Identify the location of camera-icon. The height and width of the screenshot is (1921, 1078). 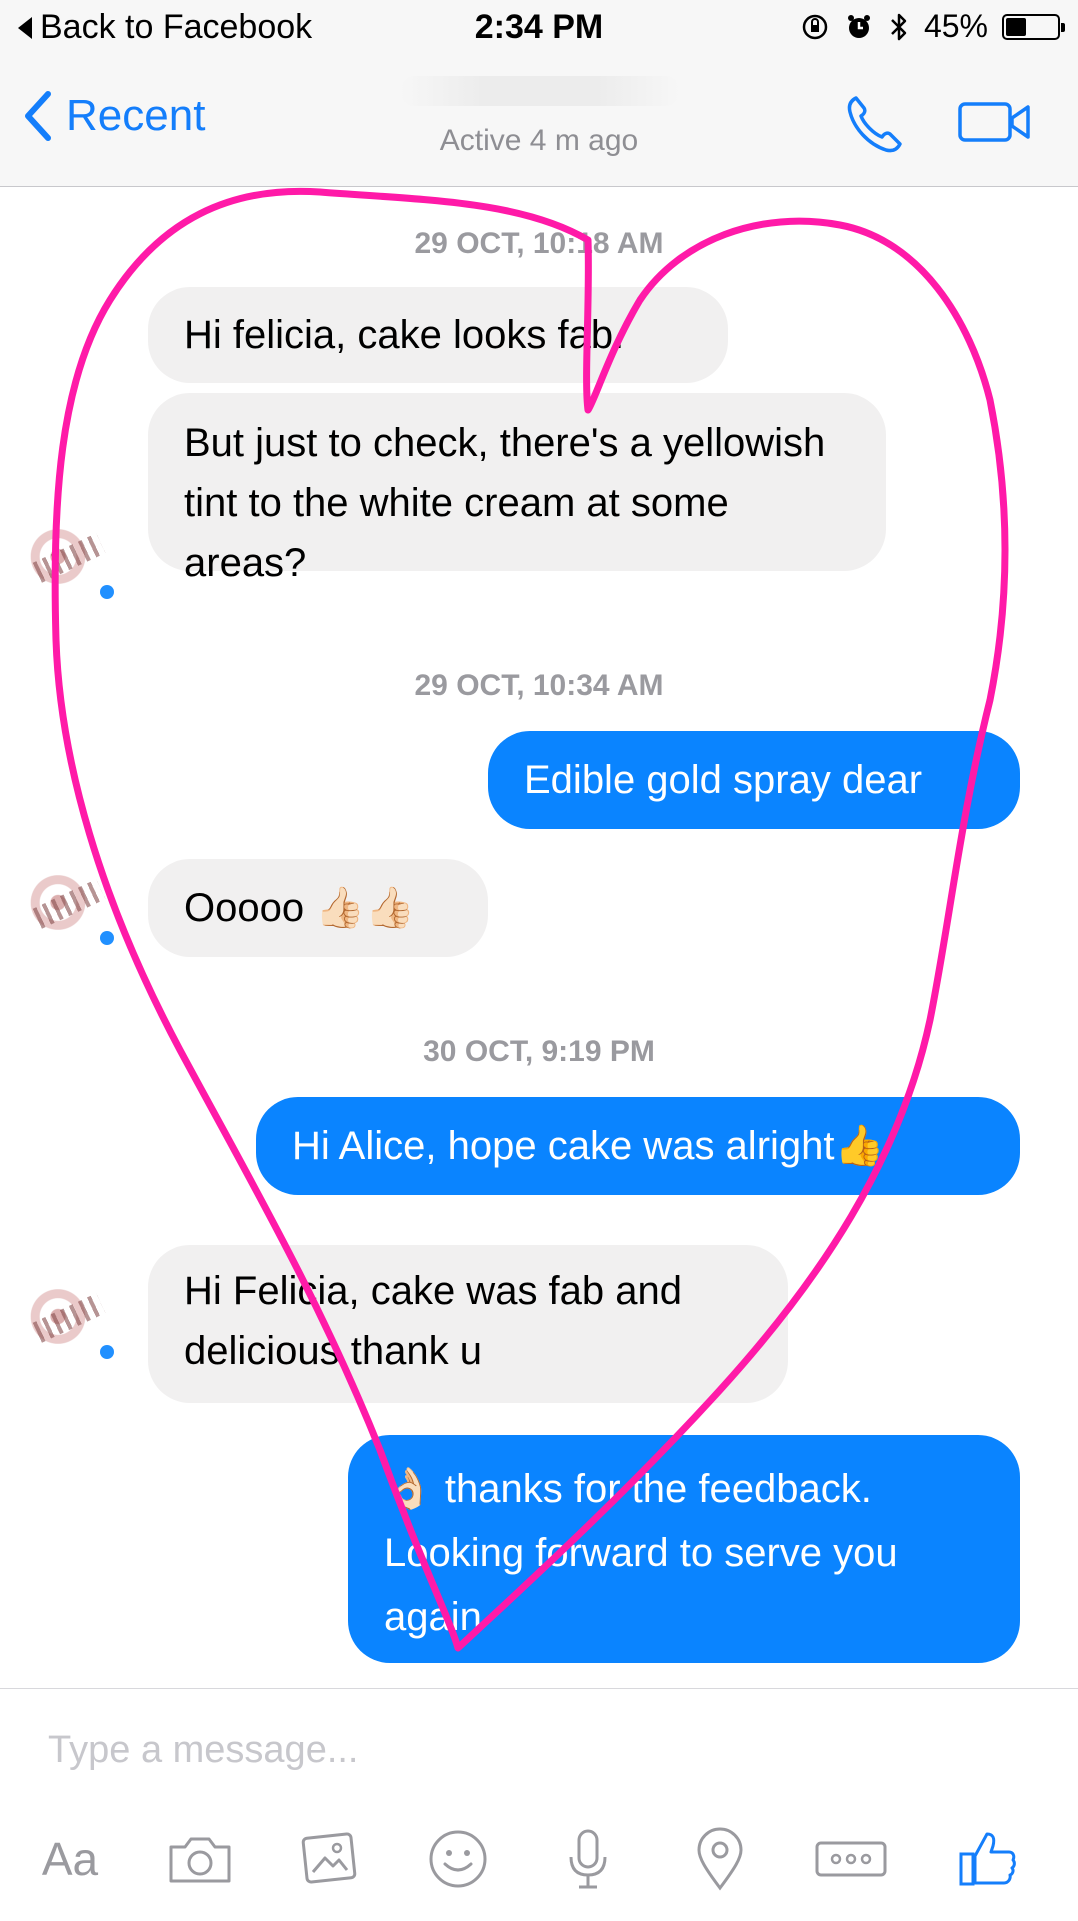
(200, 1860).